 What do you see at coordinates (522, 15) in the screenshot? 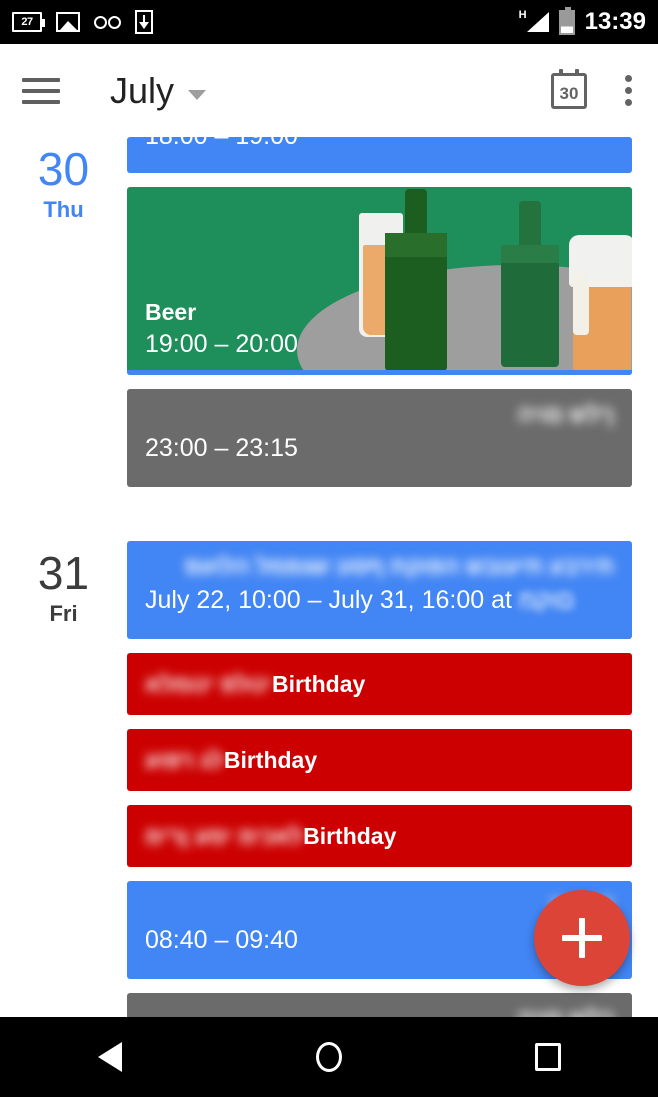
I see `network-type-label: H` at bounding box center [522, 15].